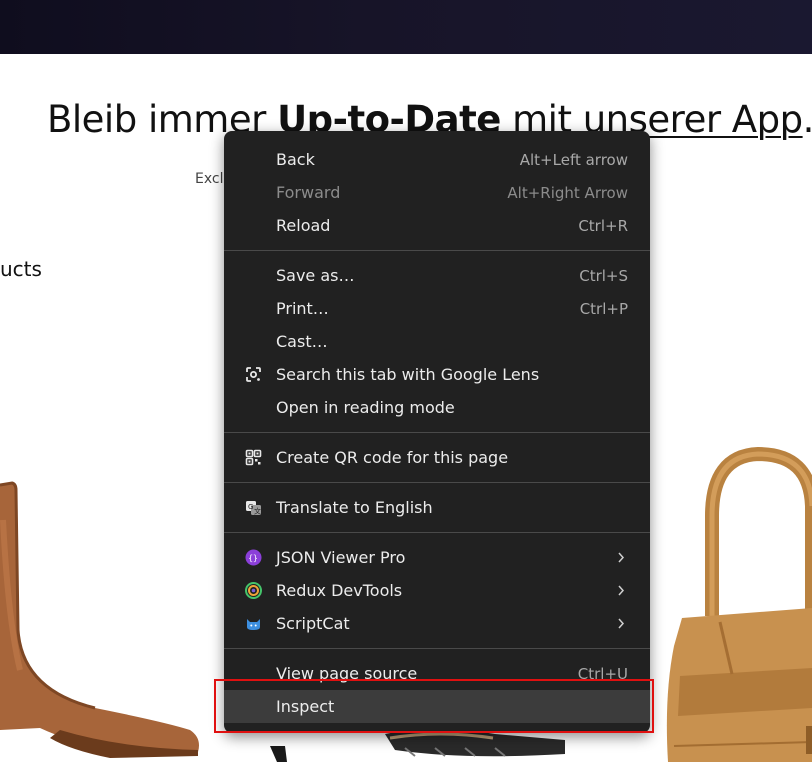  Describe the element at coordinates (21, 269) in the screenshot. I see `products-heading: ucts` at that location.